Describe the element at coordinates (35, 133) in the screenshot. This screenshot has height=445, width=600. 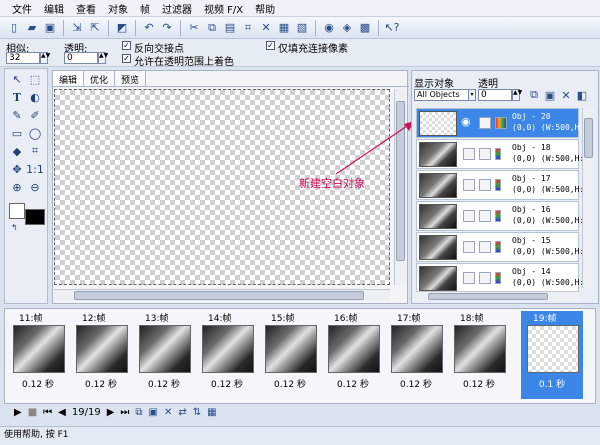
I see `lasso-icon: ◯` at that location.